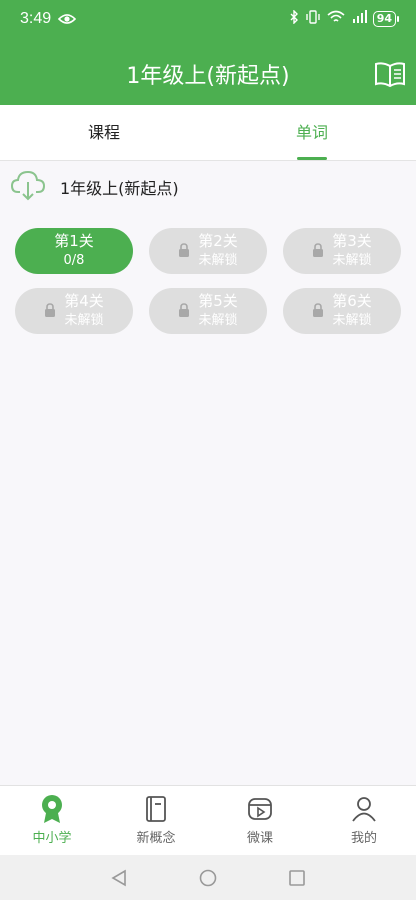 The width and height of the screenshot is (416, 900). What do you see at coordinates (119, 188) in the screenshot?
I see `book-name: 1年级上(新起点)` at bounding box center [119, 188].